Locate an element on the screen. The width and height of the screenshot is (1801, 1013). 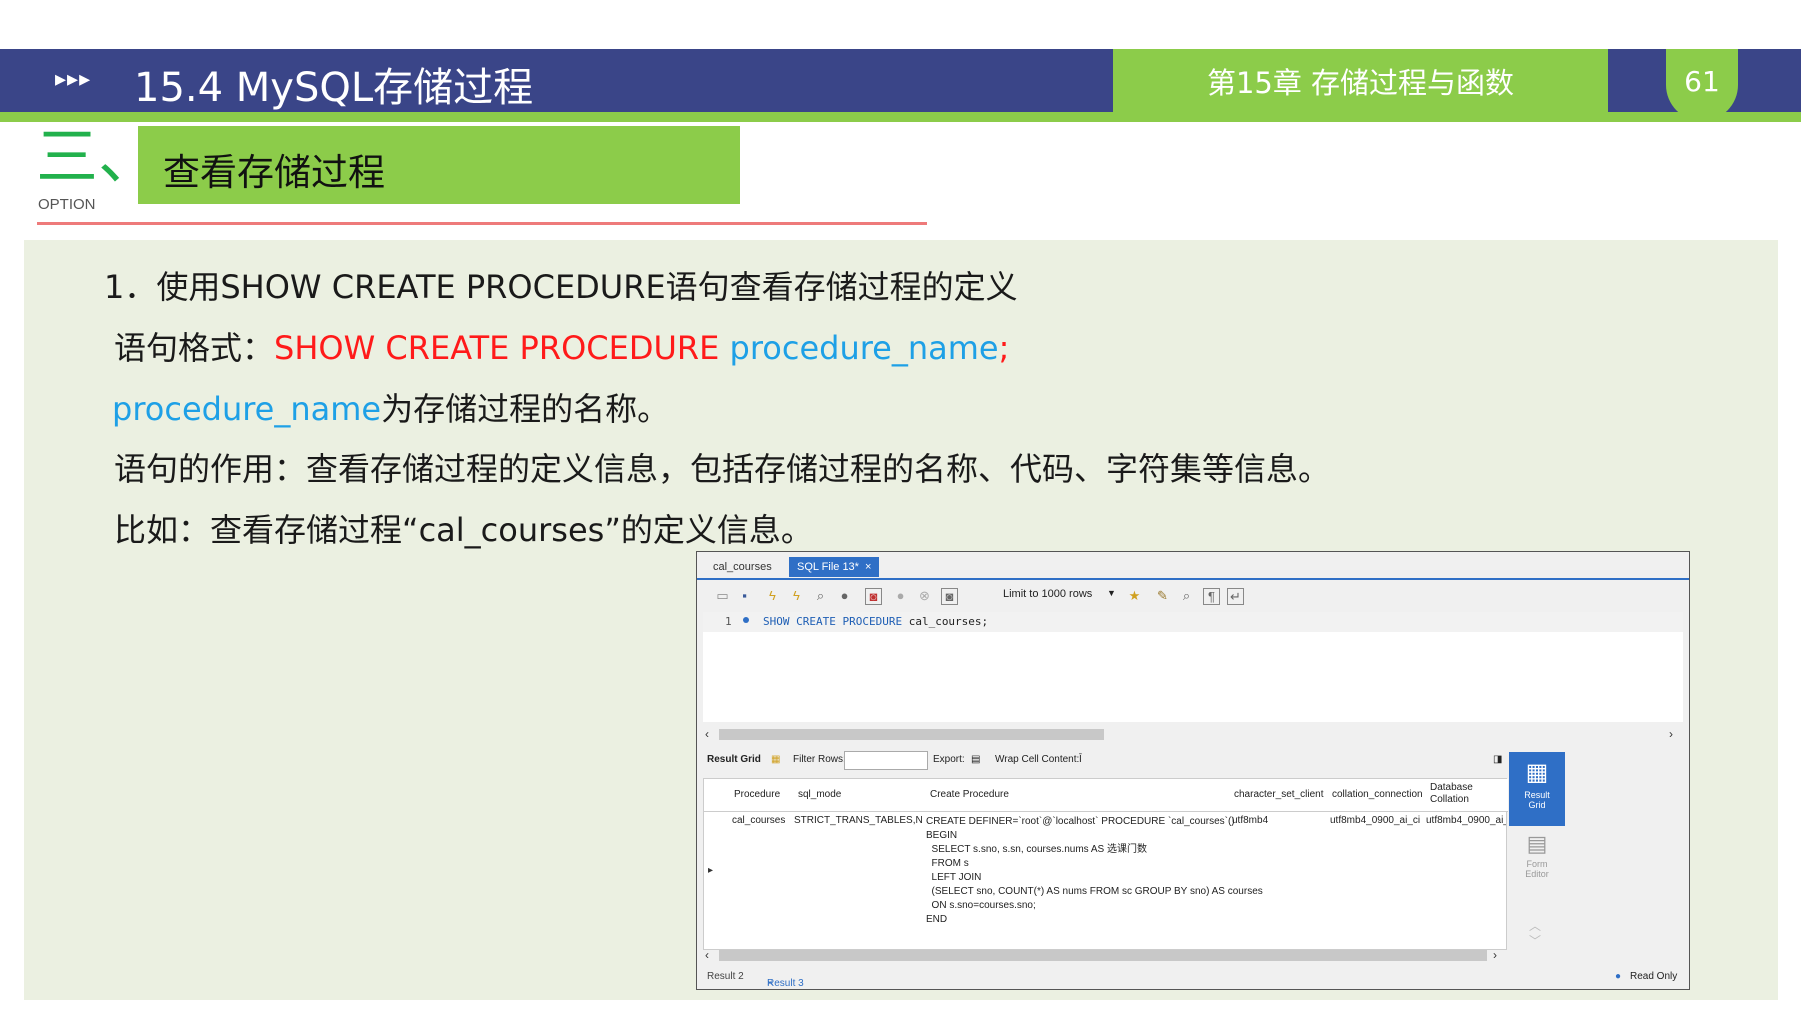
read-only-label: Read Only is located at coordinates (1654, 976).